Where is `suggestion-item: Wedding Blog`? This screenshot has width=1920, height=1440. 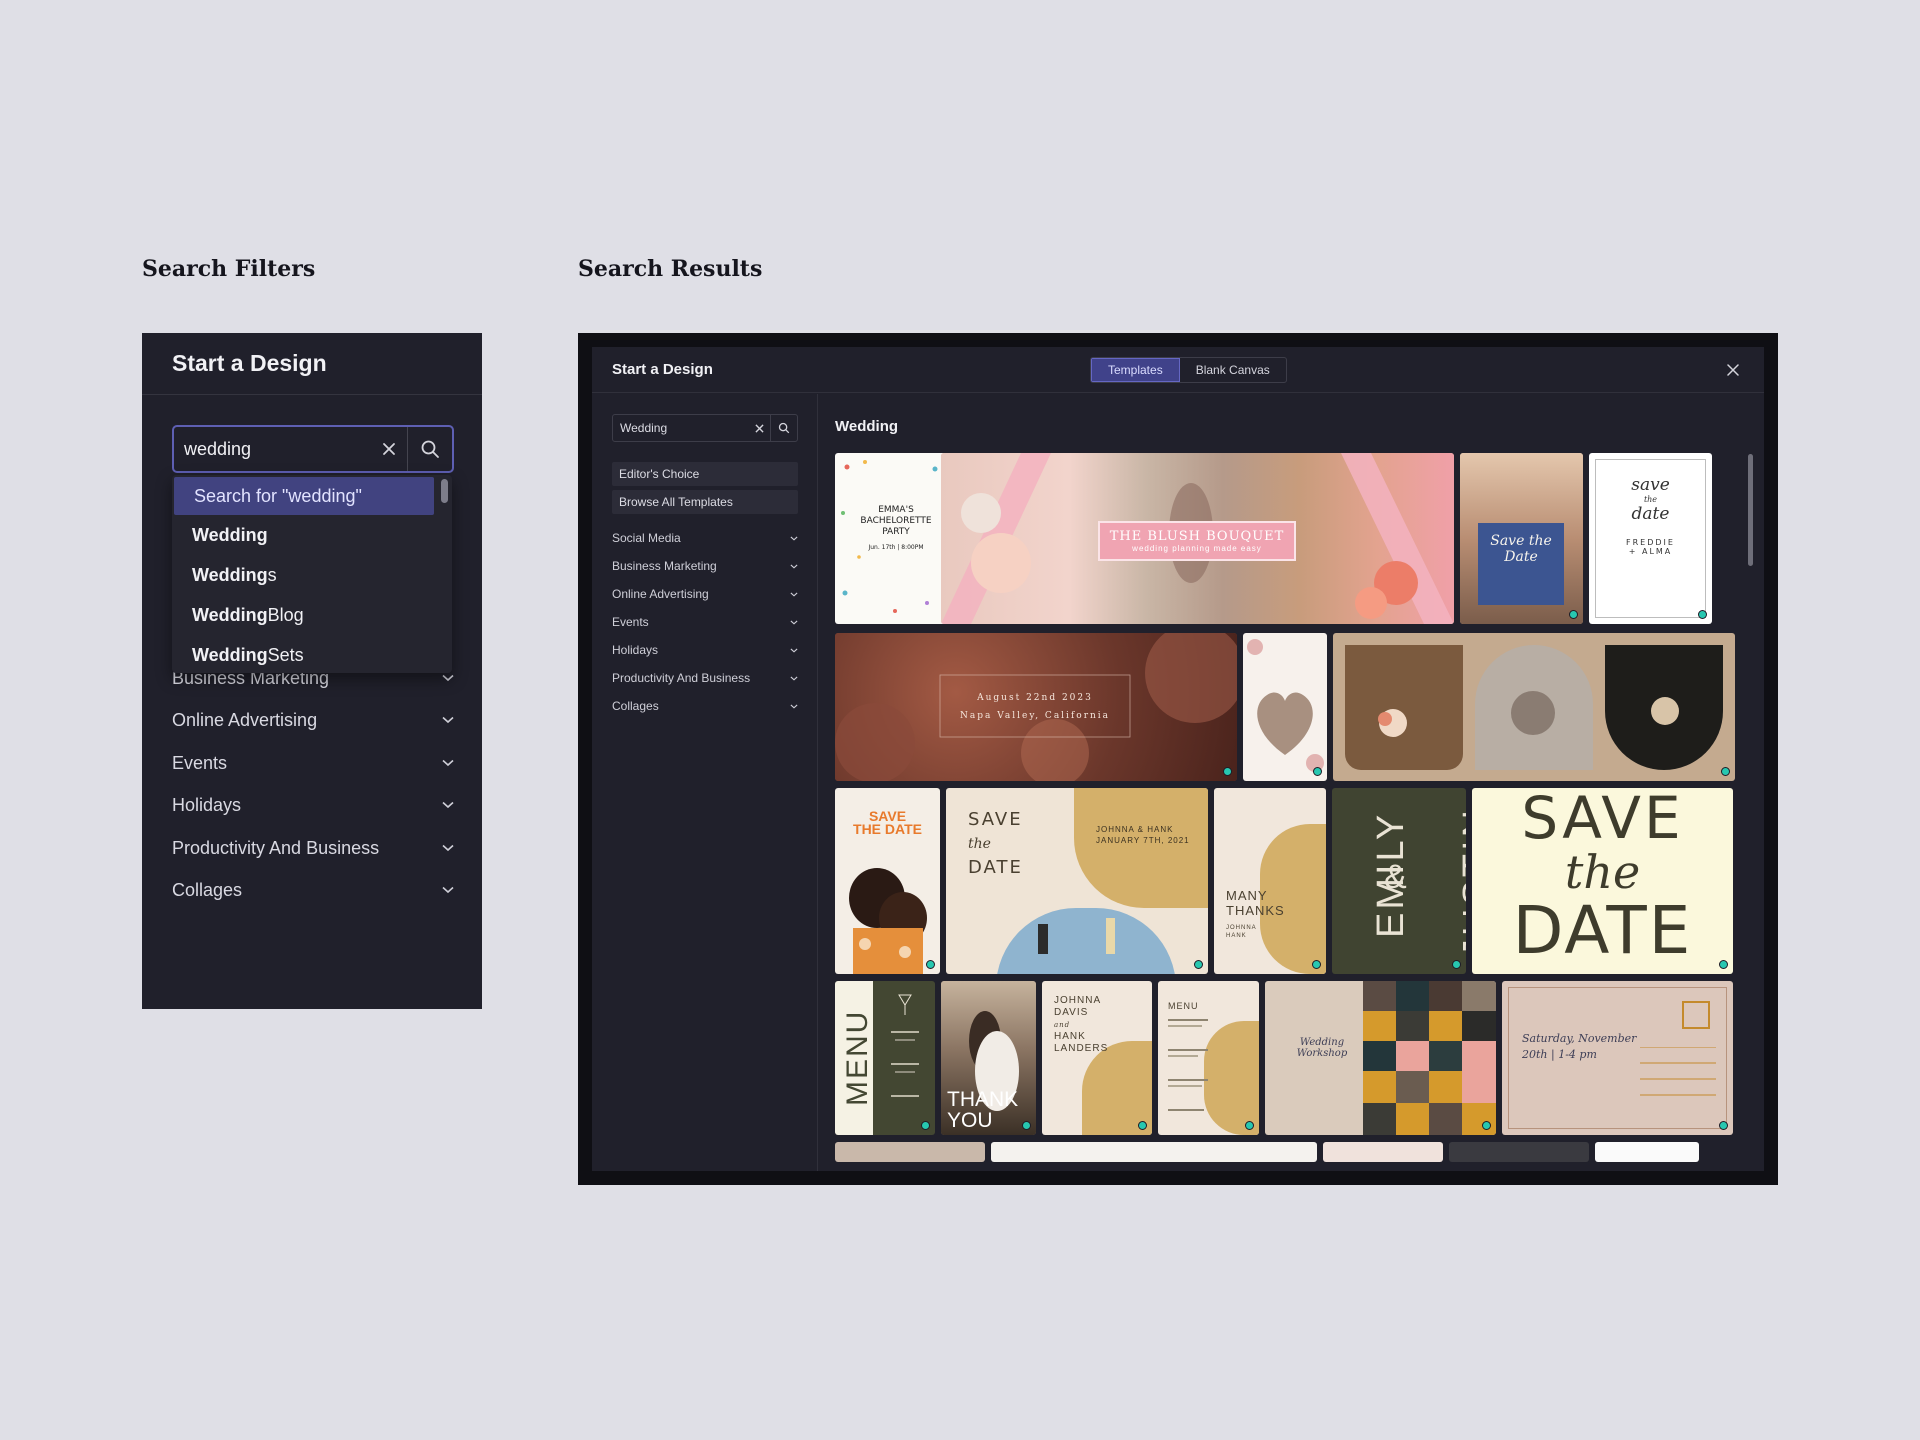 suggestion-item: Wedding Blog is located at coordinates (312, 615).